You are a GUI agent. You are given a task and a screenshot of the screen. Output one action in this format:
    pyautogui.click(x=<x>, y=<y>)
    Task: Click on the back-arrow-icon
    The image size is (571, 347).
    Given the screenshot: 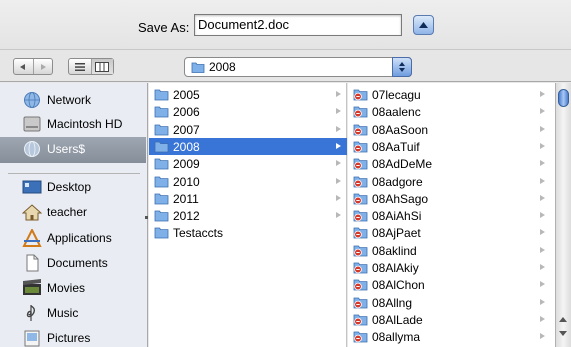 What is the action you would take?
    pyautogui.click(x=23, y=66)
    